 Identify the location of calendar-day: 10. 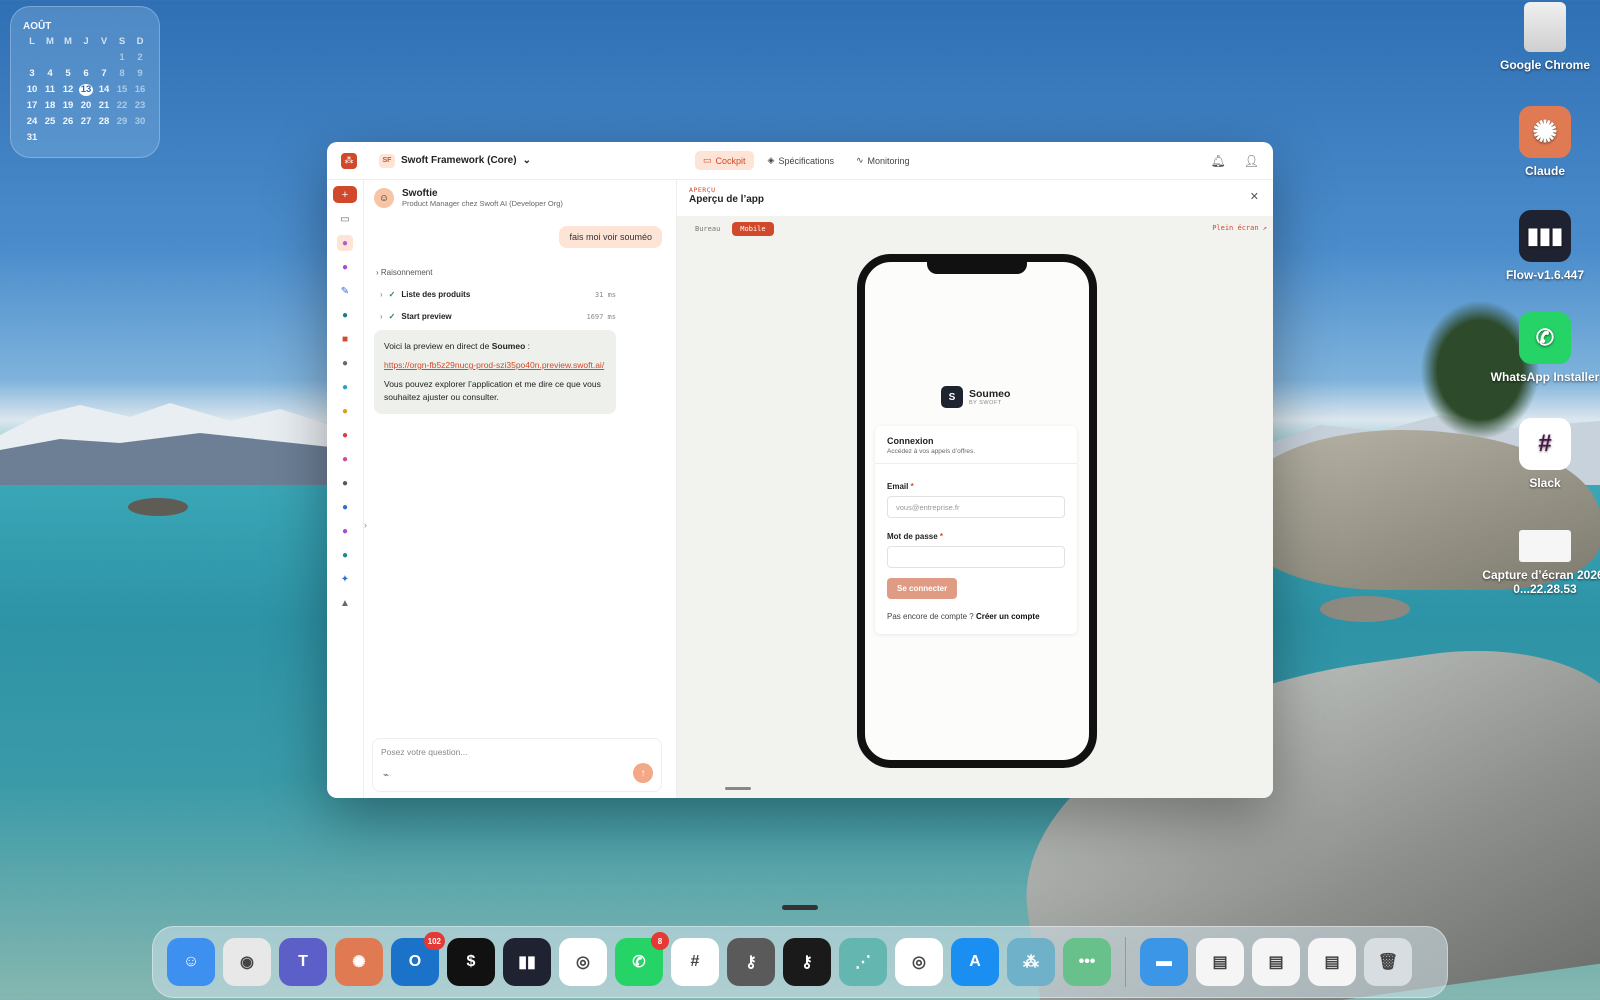
(32, 90).